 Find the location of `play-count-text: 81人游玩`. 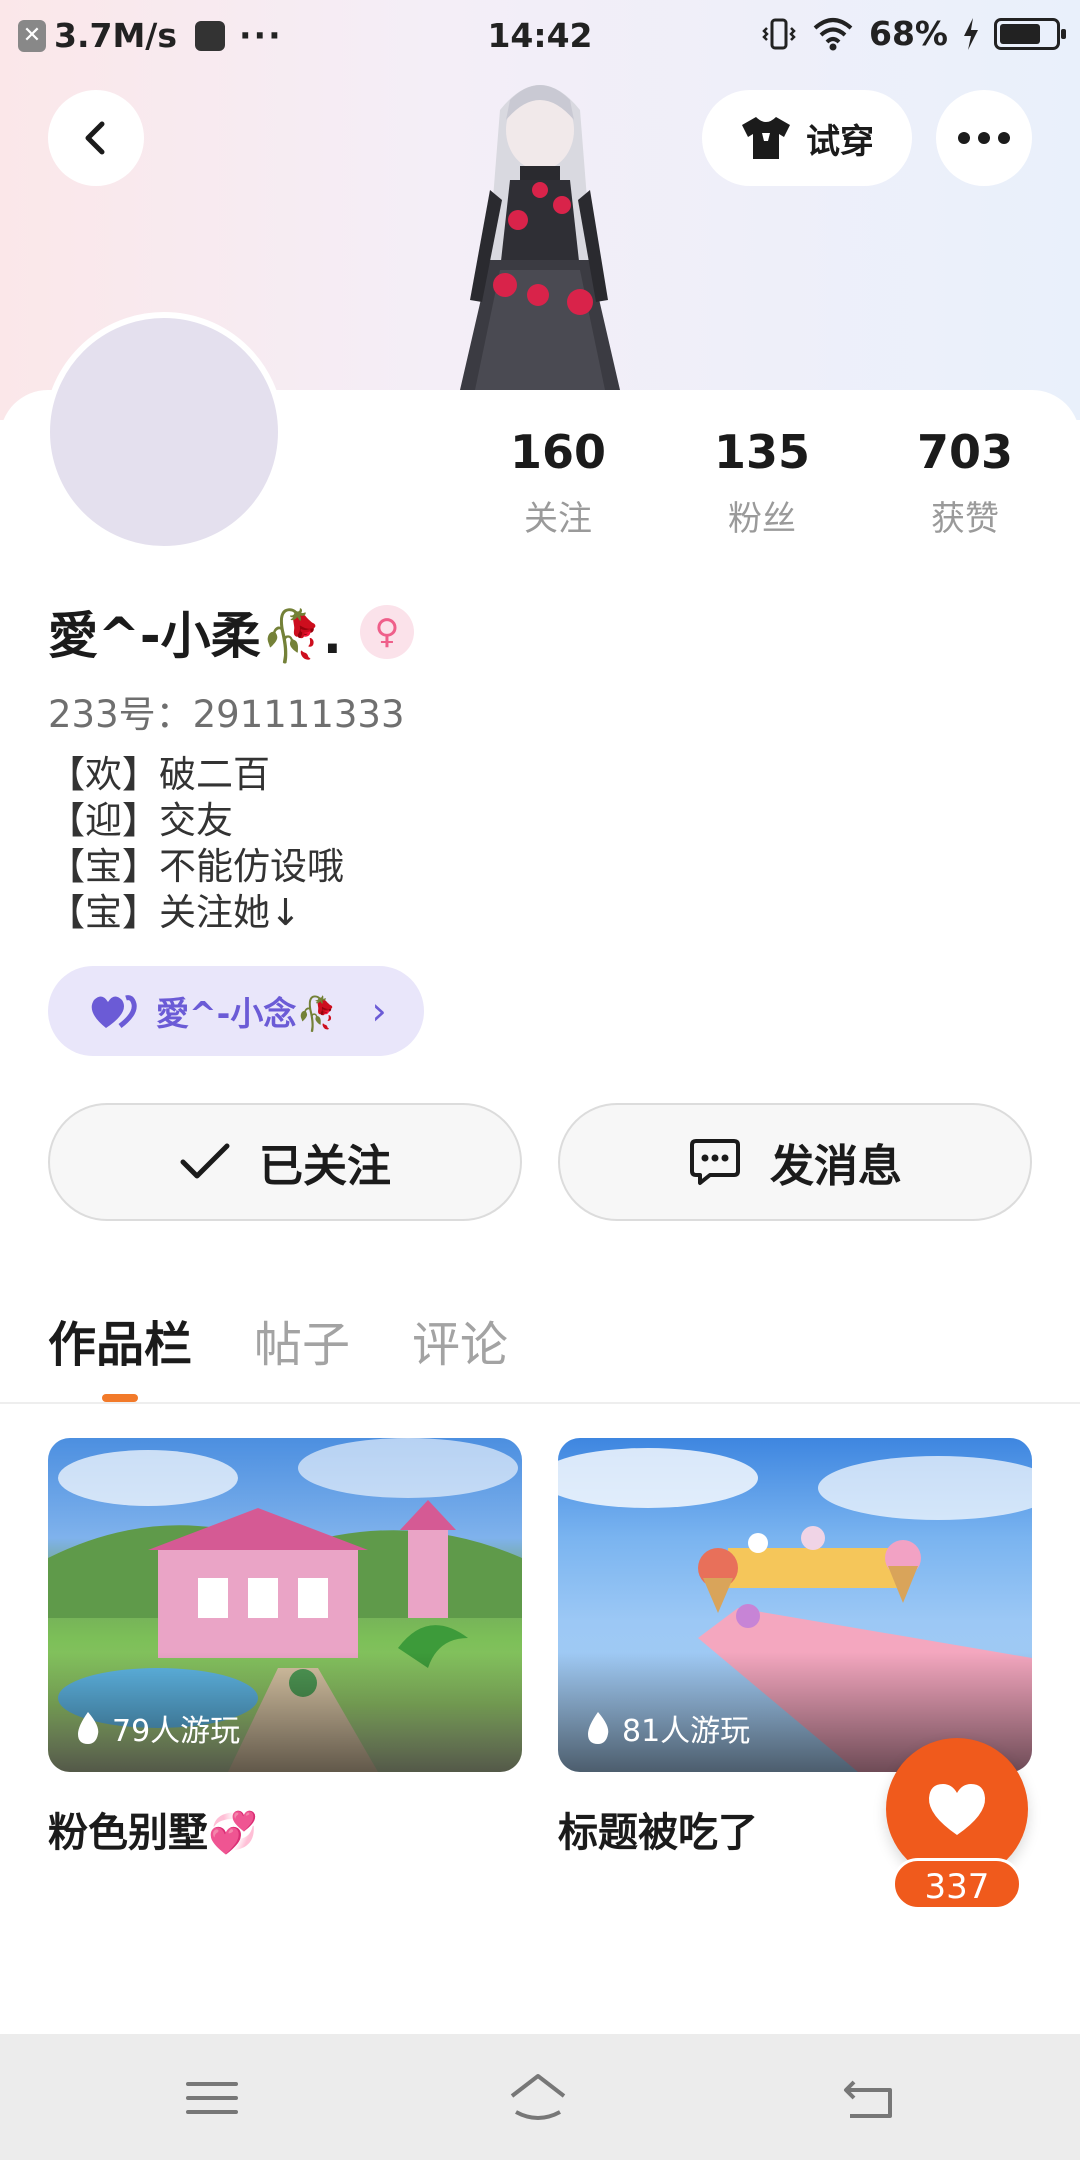

play-count-text: 81人游玩 is located at coordinates (686, 1731).